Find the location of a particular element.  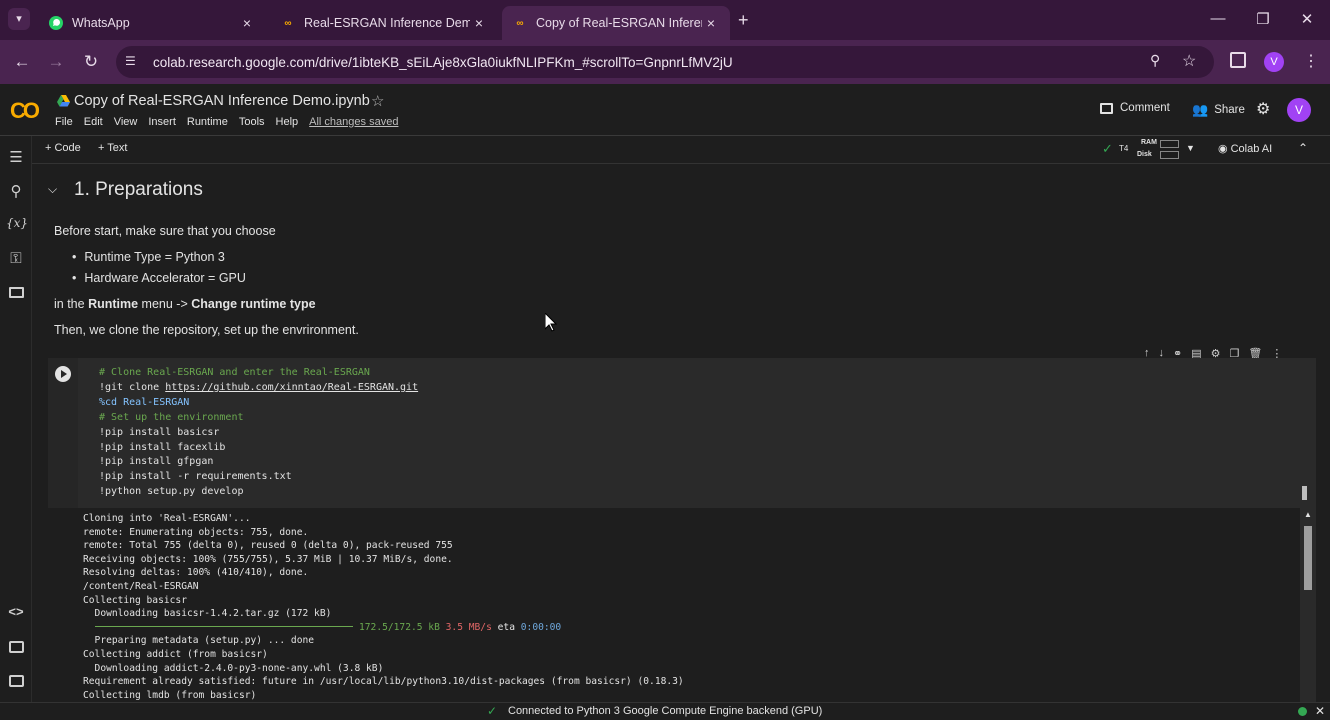

runtime-pre: in the is located at coordinates (71, 304).